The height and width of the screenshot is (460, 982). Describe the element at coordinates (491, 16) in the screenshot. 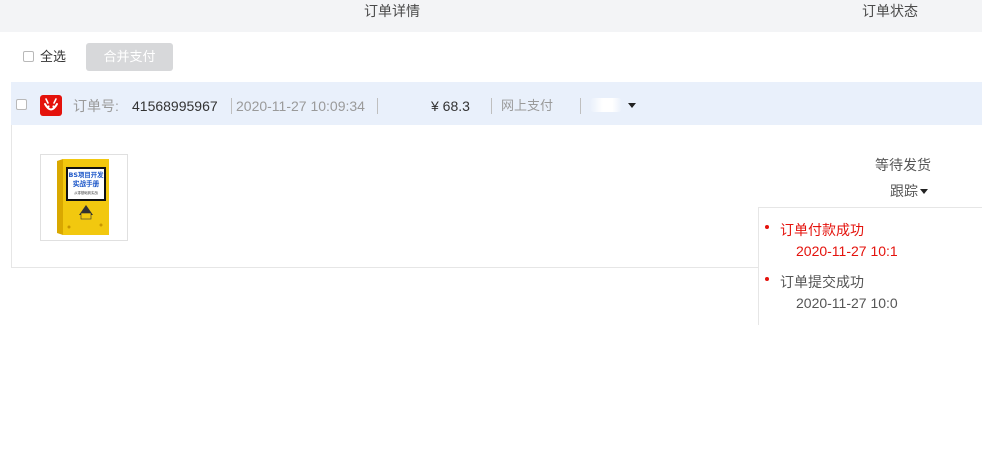

I see `table-header` at that location.